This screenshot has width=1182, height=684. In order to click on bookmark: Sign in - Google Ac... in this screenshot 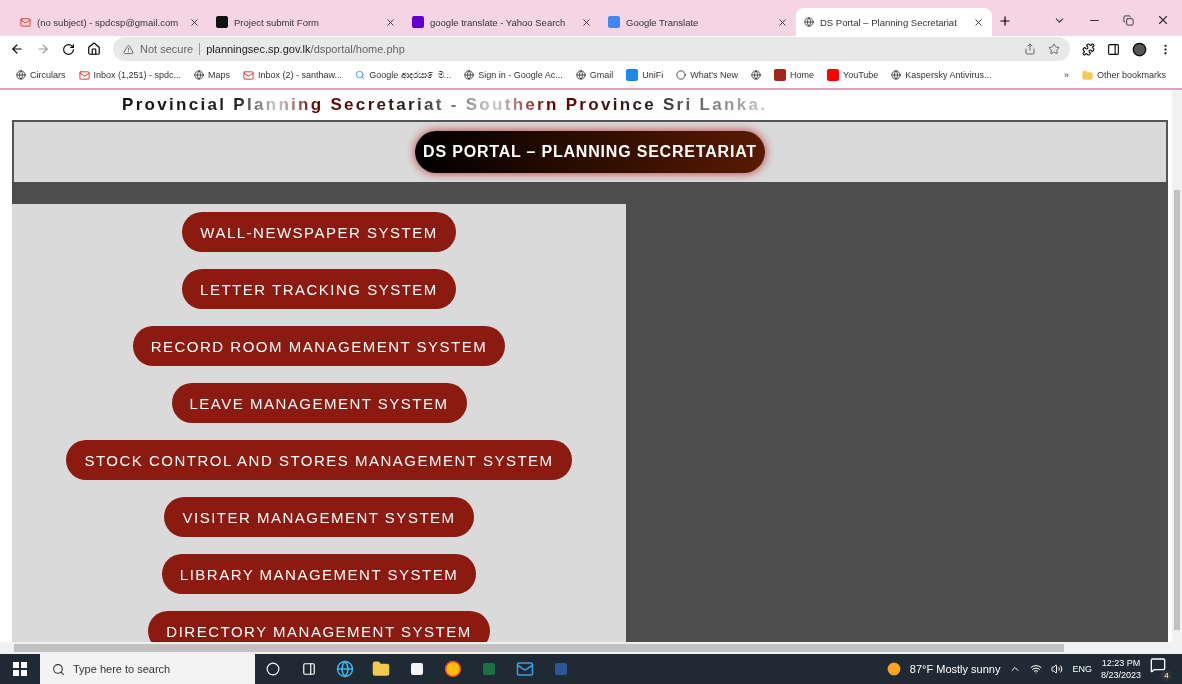, I will do `click(513, 75)`.